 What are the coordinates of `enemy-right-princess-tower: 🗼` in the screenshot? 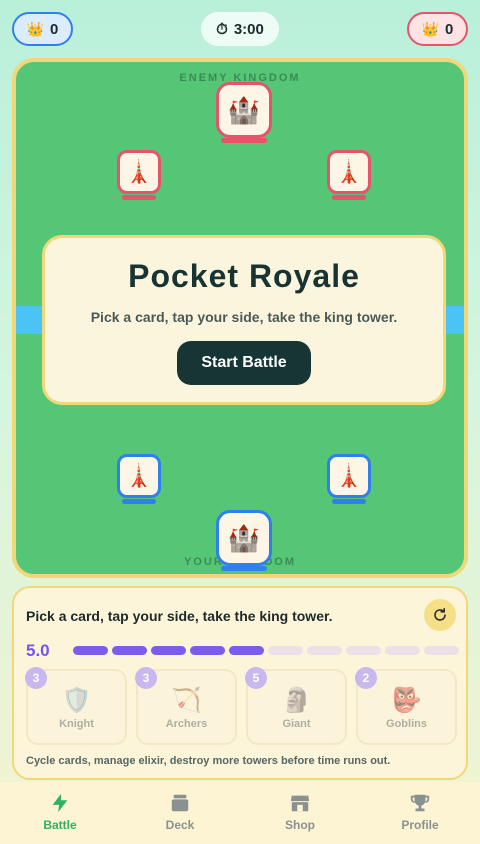 It's located at (349, 172).